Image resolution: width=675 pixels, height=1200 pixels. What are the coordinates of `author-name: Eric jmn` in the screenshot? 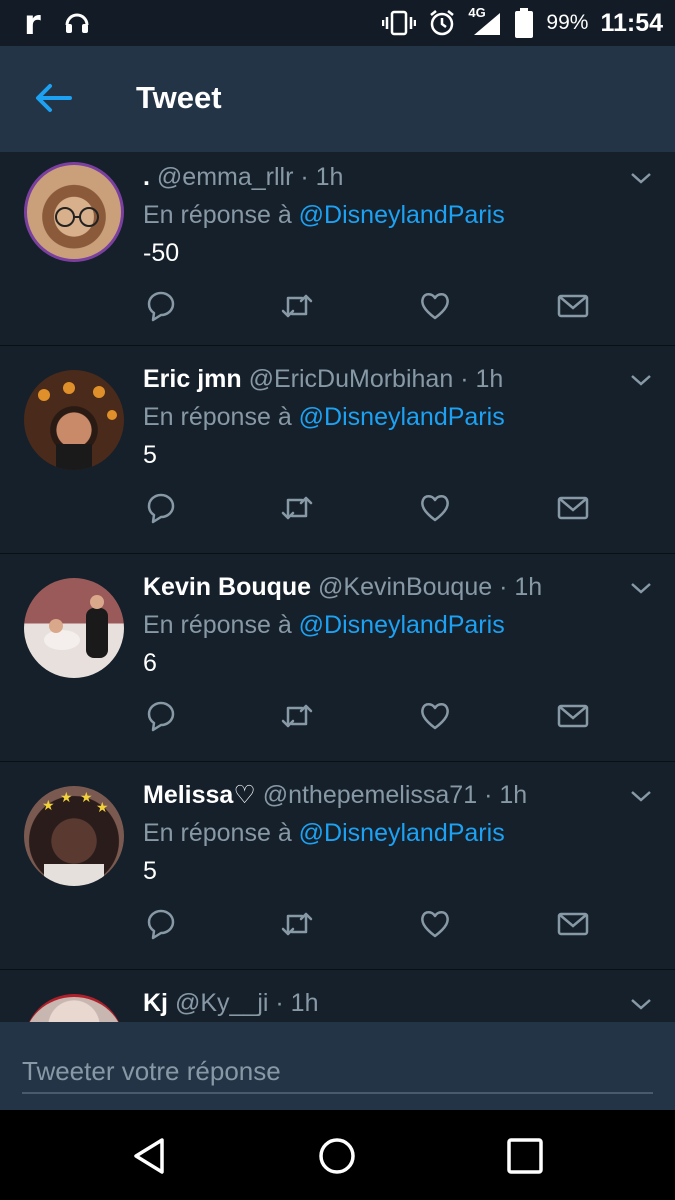 It's located at (192, 379).